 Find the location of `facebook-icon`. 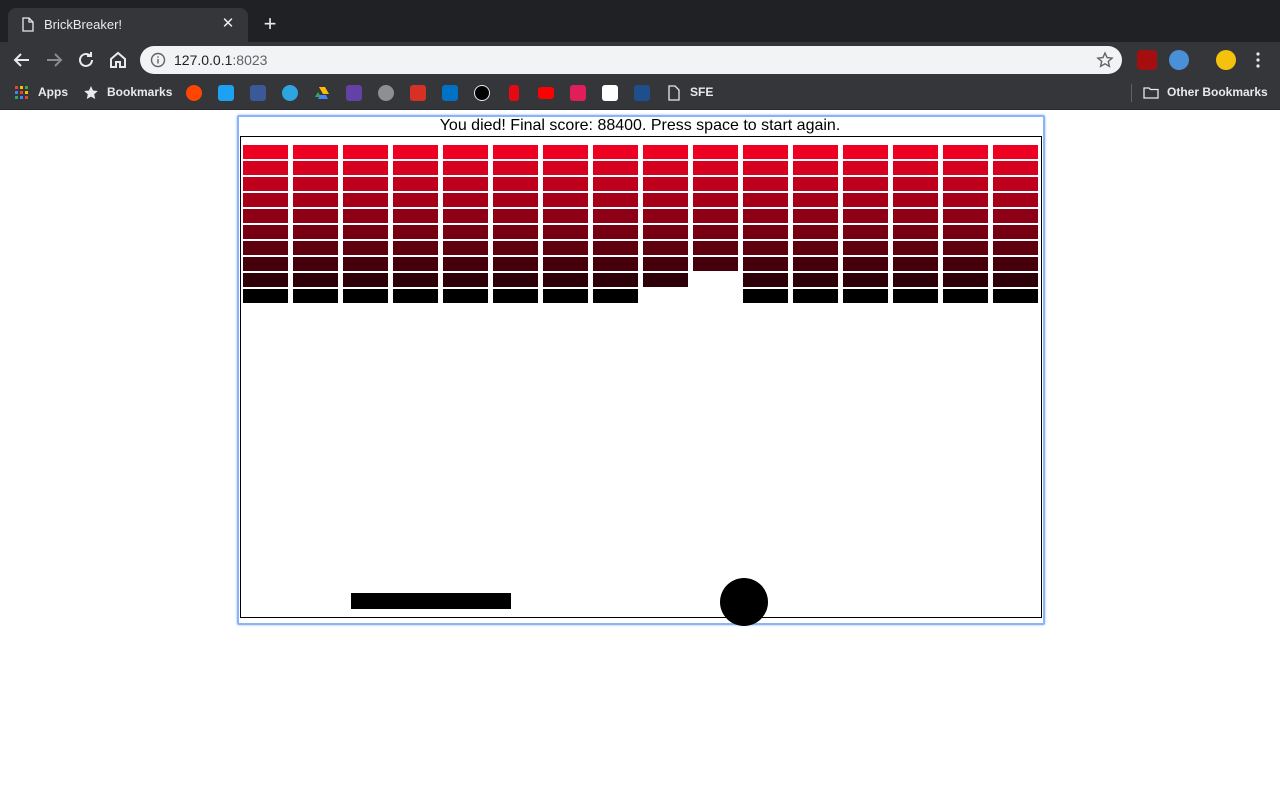

facebook-icon is located at coordinates (258, 93).